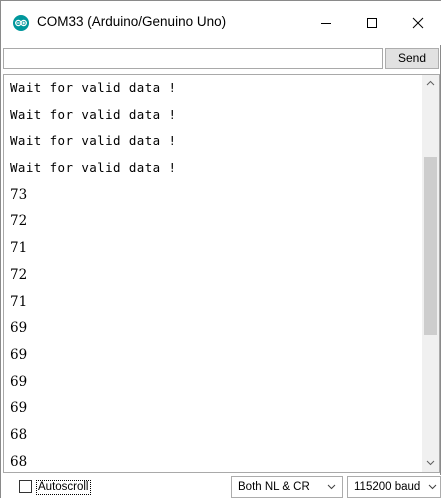  Describe the element at coordinates (430, 246) in the screenshot. I see `scrollbar-thumb` at that location.